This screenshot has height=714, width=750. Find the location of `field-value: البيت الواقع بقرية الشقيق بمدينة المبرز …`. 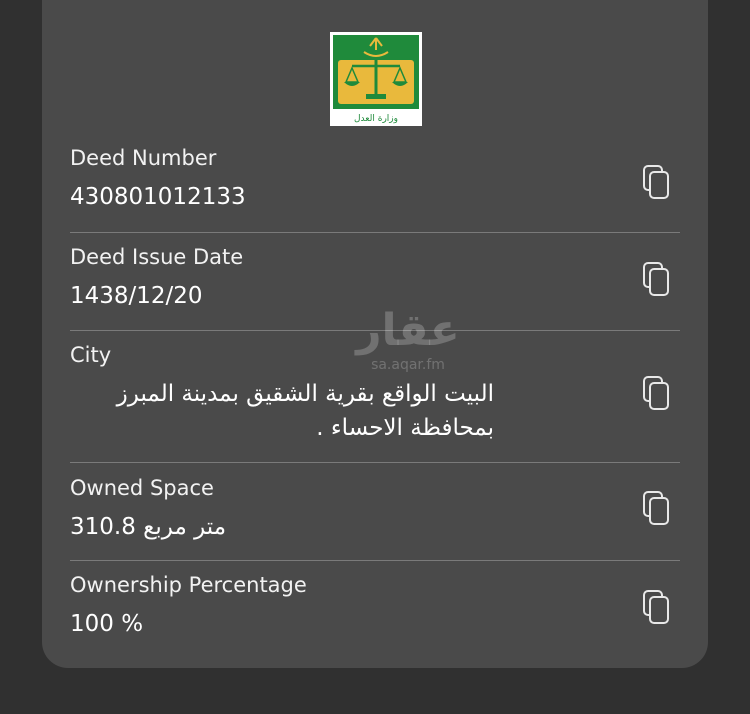

field-value: البيت الواقع بقرية الشقيق بمدينة المبرز … is located at coordinates (305, 411).